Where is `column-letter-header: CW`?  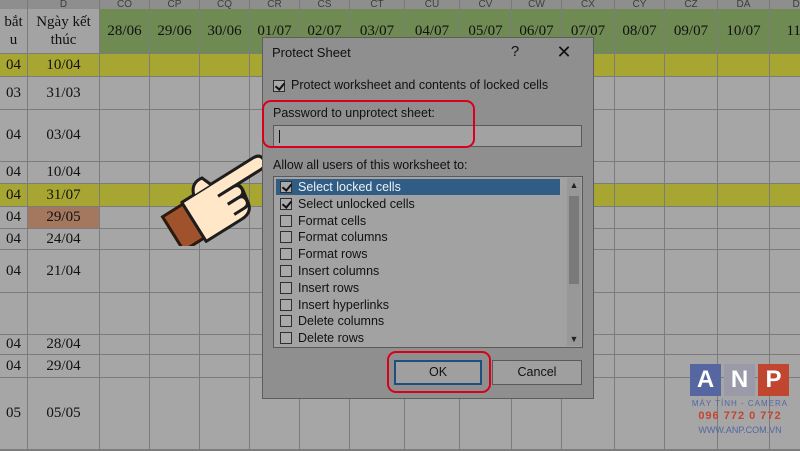
column-letter-header: CW is located at coordinates (537, 4).